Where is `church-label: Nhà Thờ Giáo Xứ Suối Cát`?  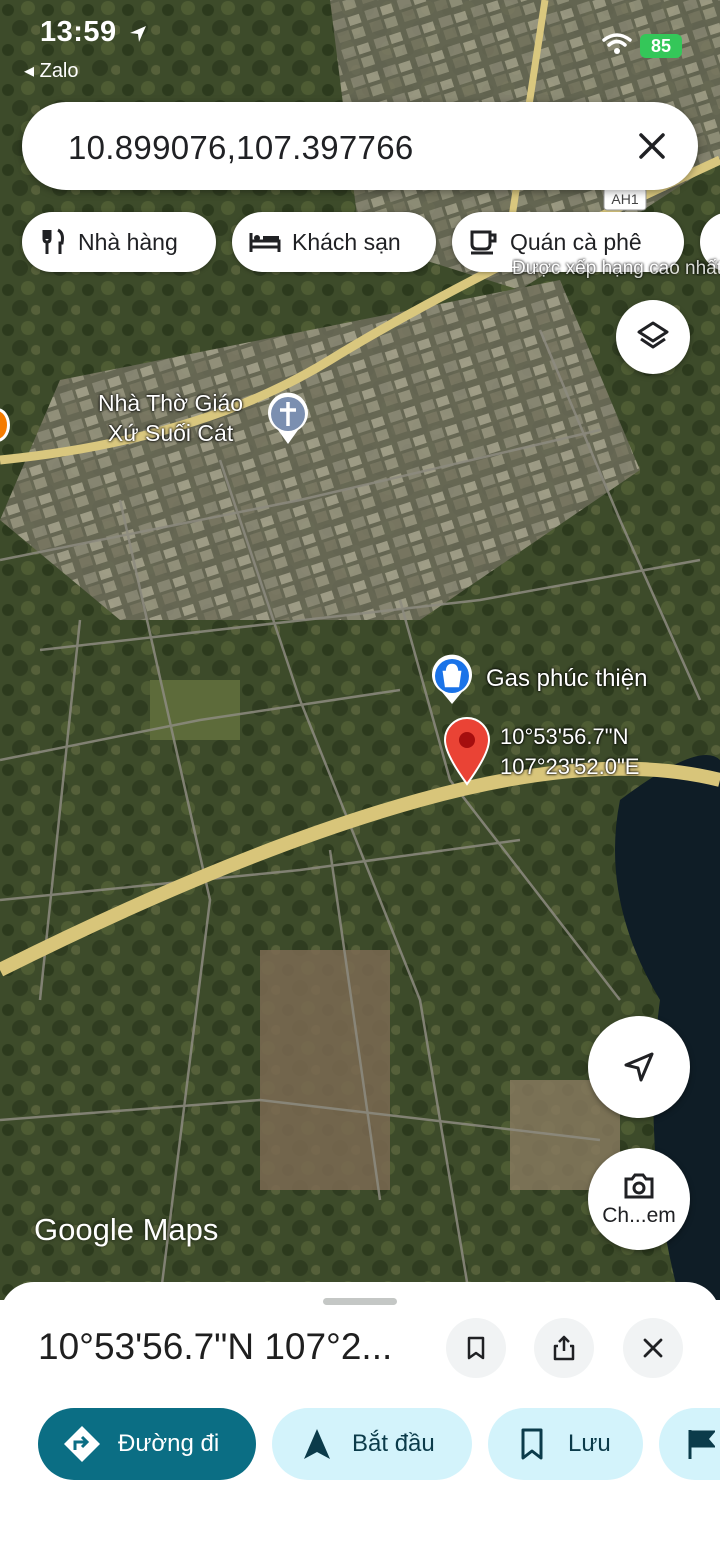 church-label: Nhà Thờ Giáo Xứ Suối Cát is located at coordinates (171, 418).